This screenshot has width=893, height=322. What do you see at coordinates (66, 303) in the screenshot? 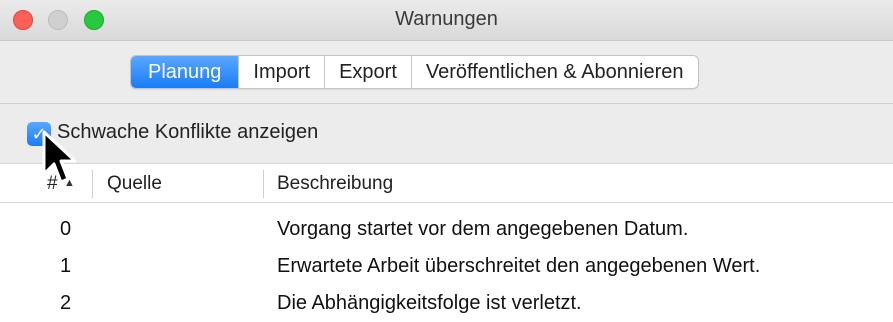
I see `row-number: 2` at bounding box center [66, 303].